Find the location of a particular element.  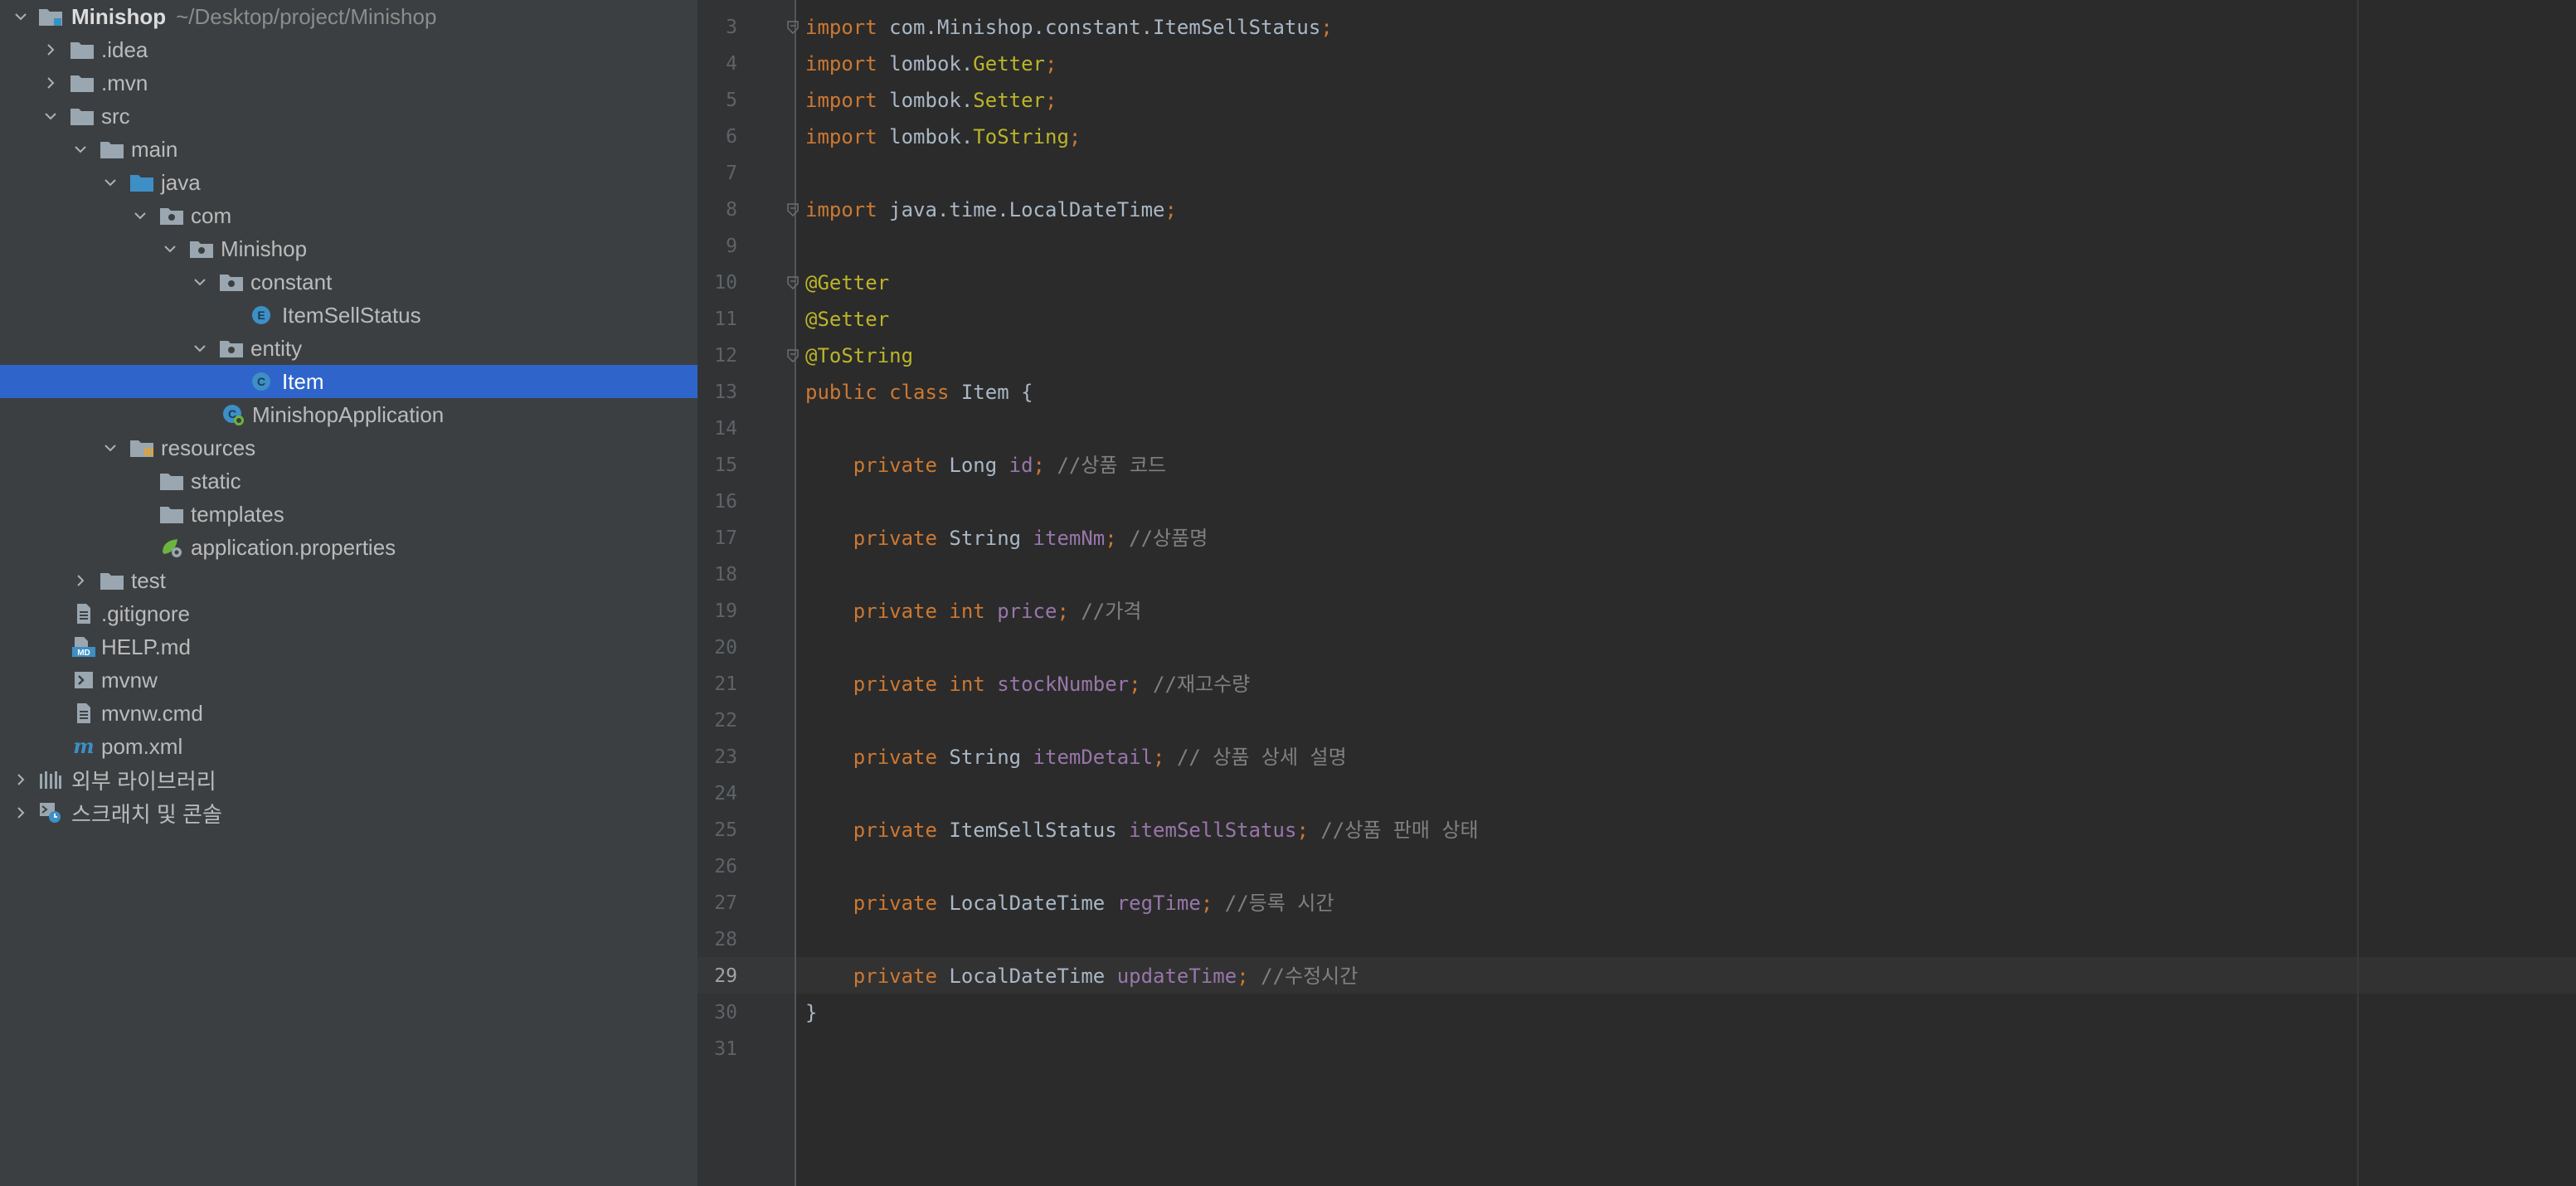

tree-item-label: java is located at coordinates (181, 182).